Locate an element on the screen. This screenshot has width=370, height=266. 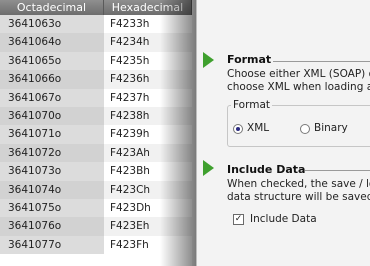
hexadecimal-cell: F423Dh is located at coordinates (148, 208).